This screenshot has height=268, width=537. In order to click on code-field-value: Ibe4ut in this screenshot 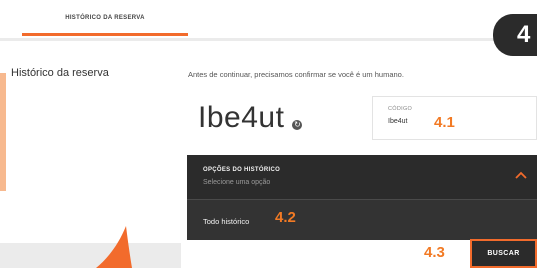, I will do `click(398, 121)`.